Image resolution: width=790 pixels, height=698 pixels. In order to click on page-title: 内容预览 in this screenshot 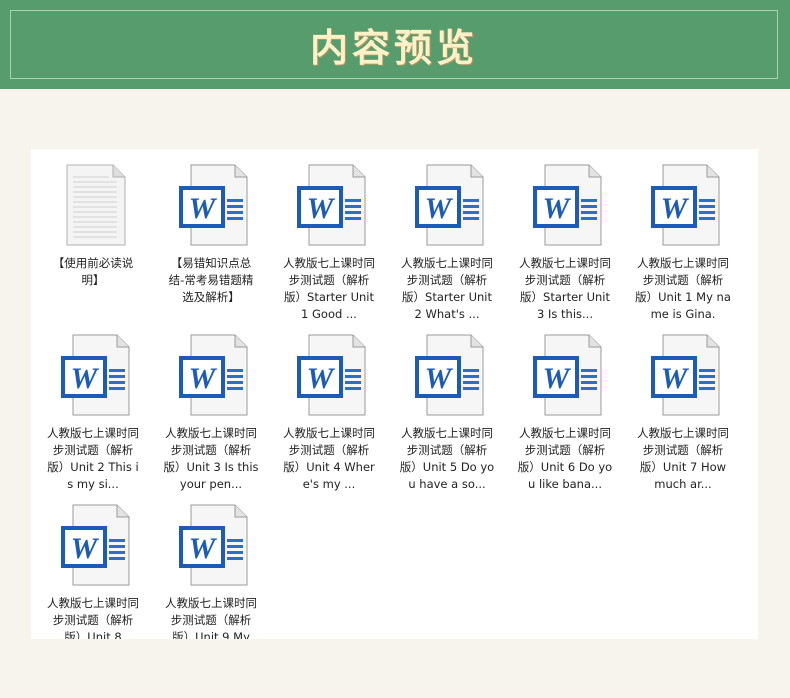, I will do `click(393, 47)`.